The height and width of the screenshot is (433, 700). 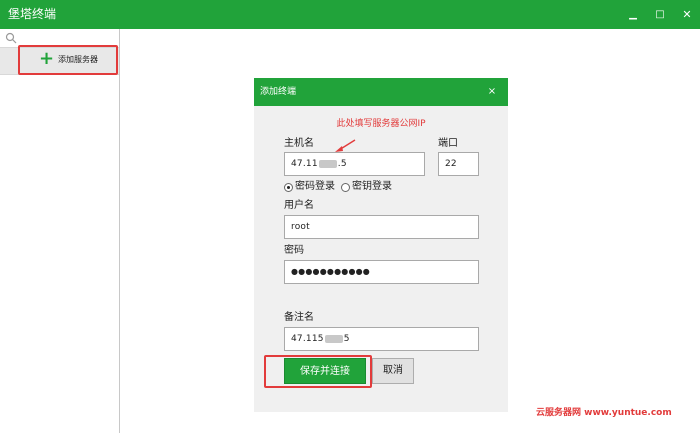 What do you see at coordinates (381, 339) in the screenshot?
I see `remark-input: 47.115 5` at bounding box center [381, 339].